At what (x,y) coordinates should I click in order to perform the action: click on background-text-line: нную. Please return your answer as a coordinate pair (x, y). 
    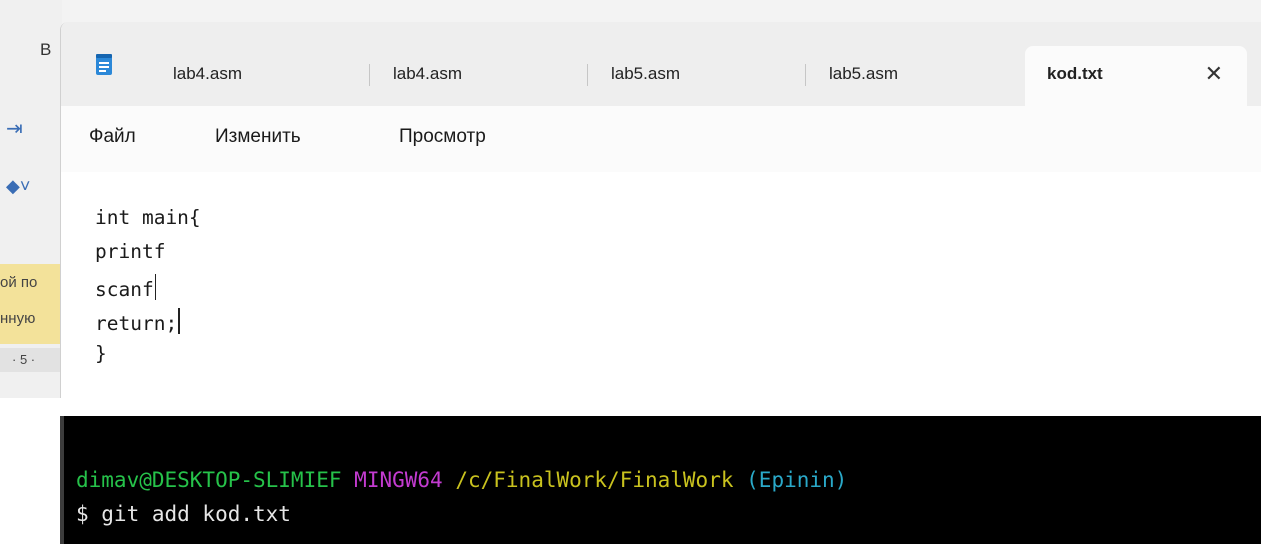
    Looking at the image, I should click on (18, 318).